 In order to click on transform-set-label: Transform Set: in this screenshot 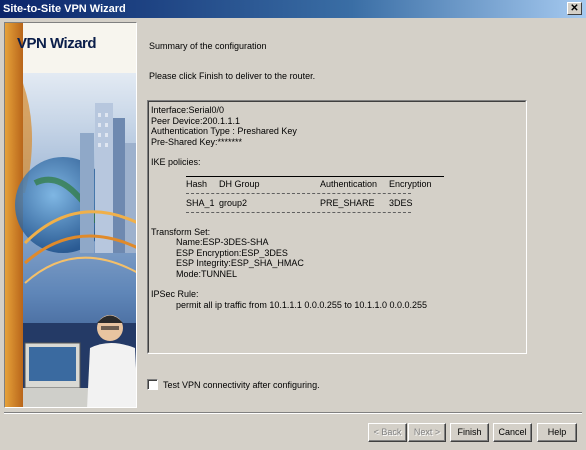, I will do `click(181, 231)`.